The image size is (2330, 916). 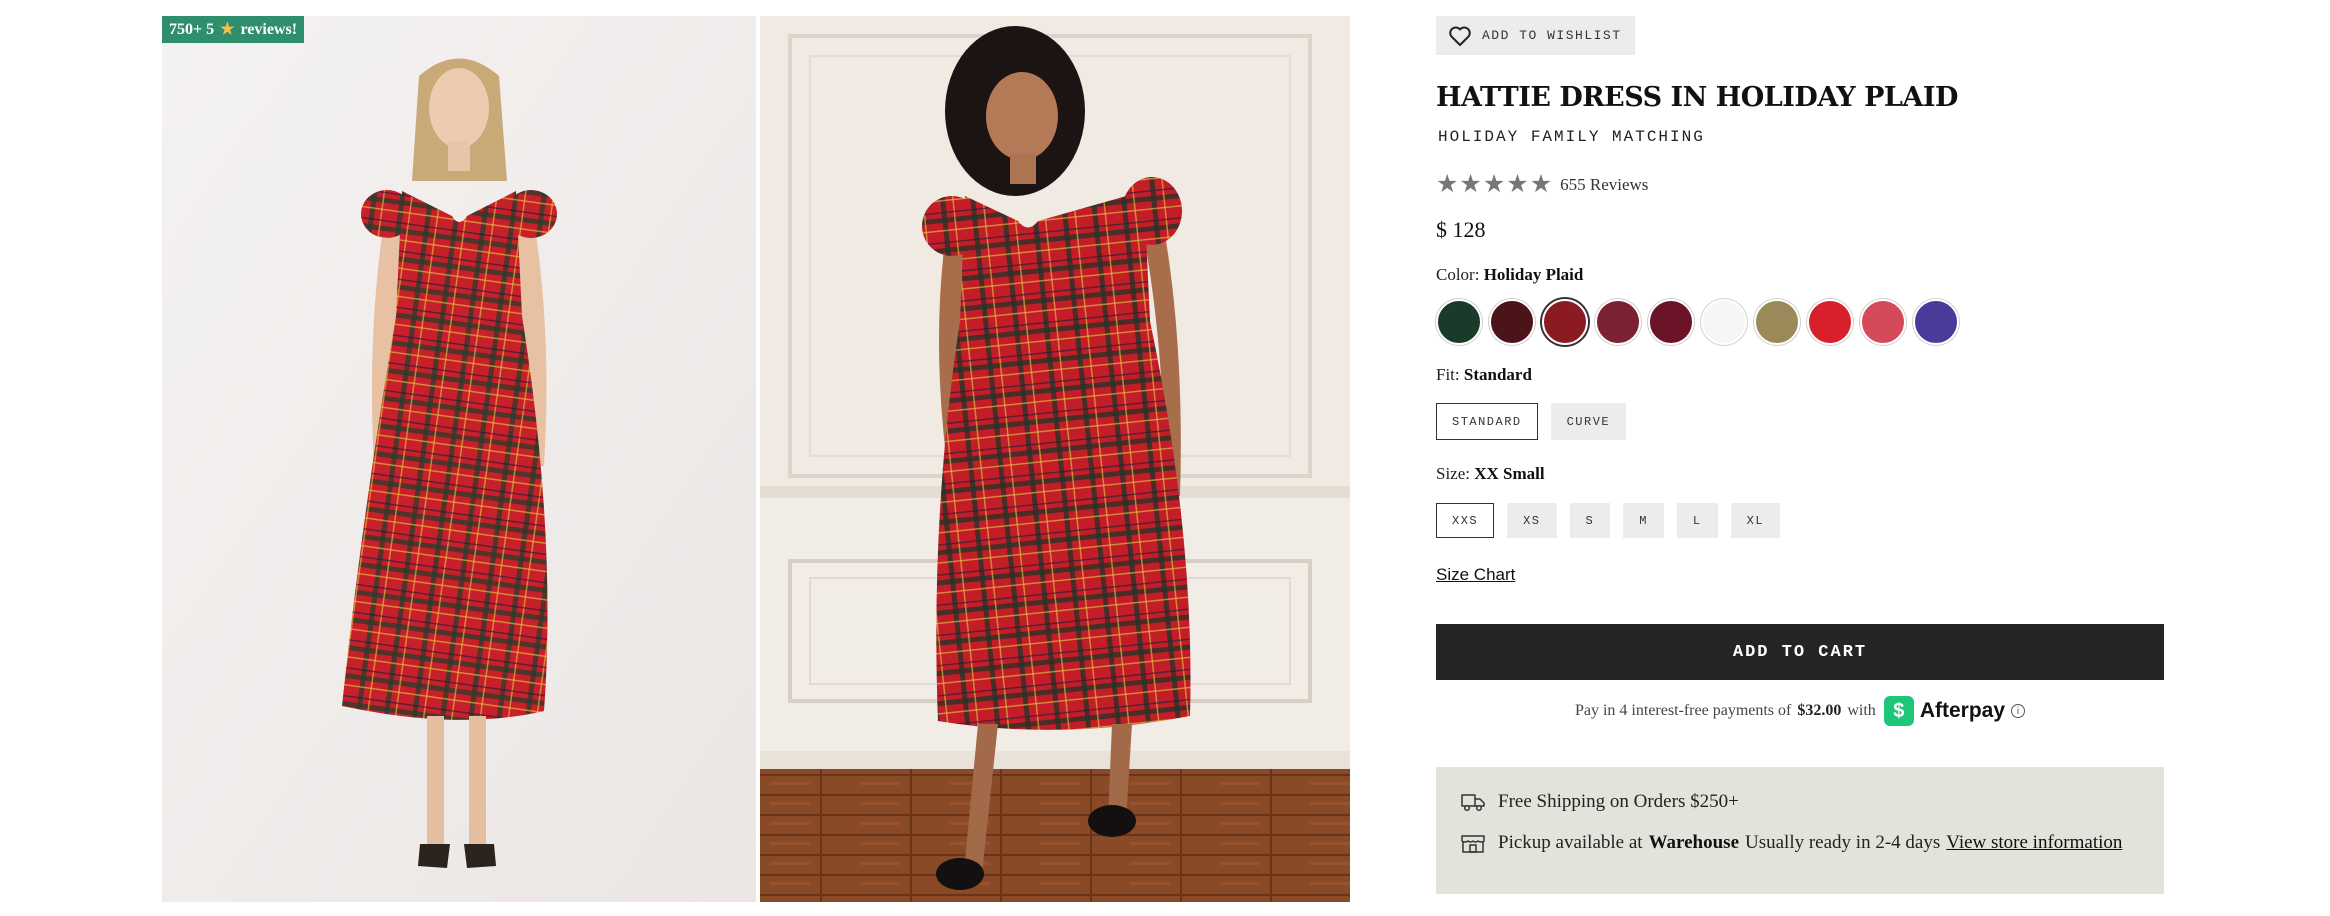 I want to click on free-shipping-row: Free Shipping on Orders $250+, so click(x=1800, y=802).